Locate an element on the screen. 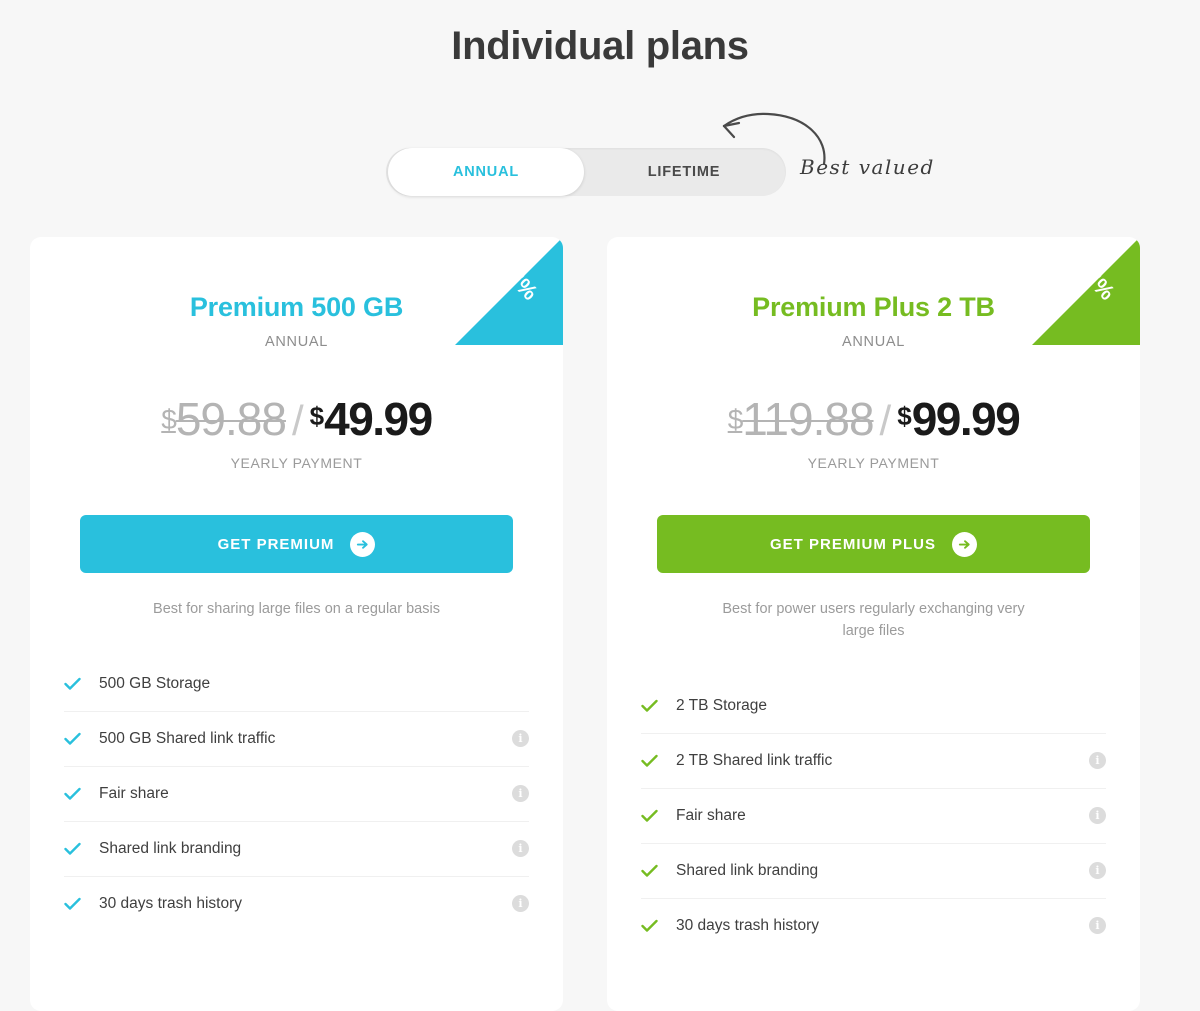 Image resolution: width=1200 pixels, height=1011 pixels. cta-label: GET PREMIUM PLUS is located at coordinates (852, 544).